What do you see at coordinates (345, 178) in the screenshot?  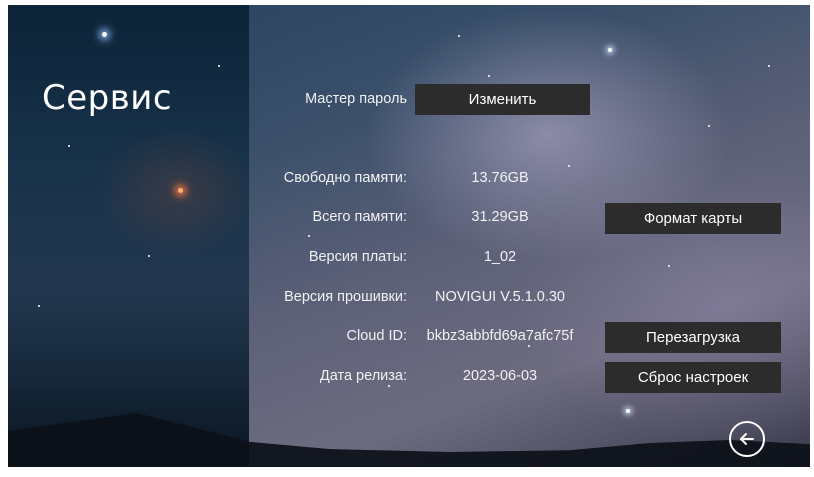 I see `free-memory-label: Свободно памяти:` at bounding box center [345, 178].